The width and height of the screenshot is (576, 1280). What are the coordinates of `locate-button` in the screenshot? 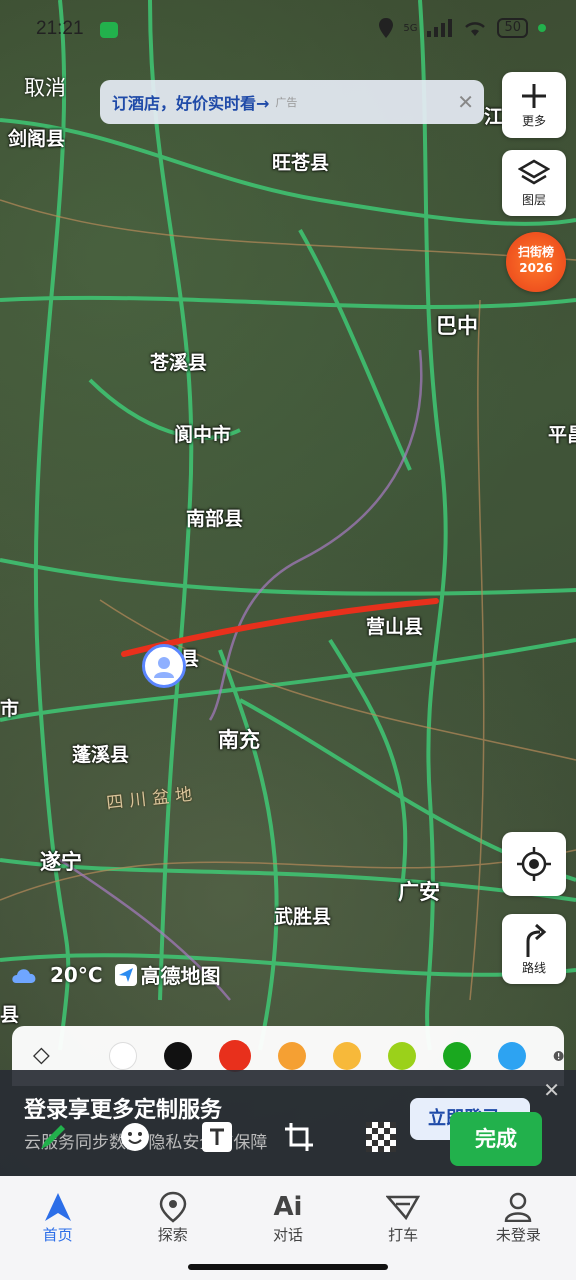 It's located at (534, 864).